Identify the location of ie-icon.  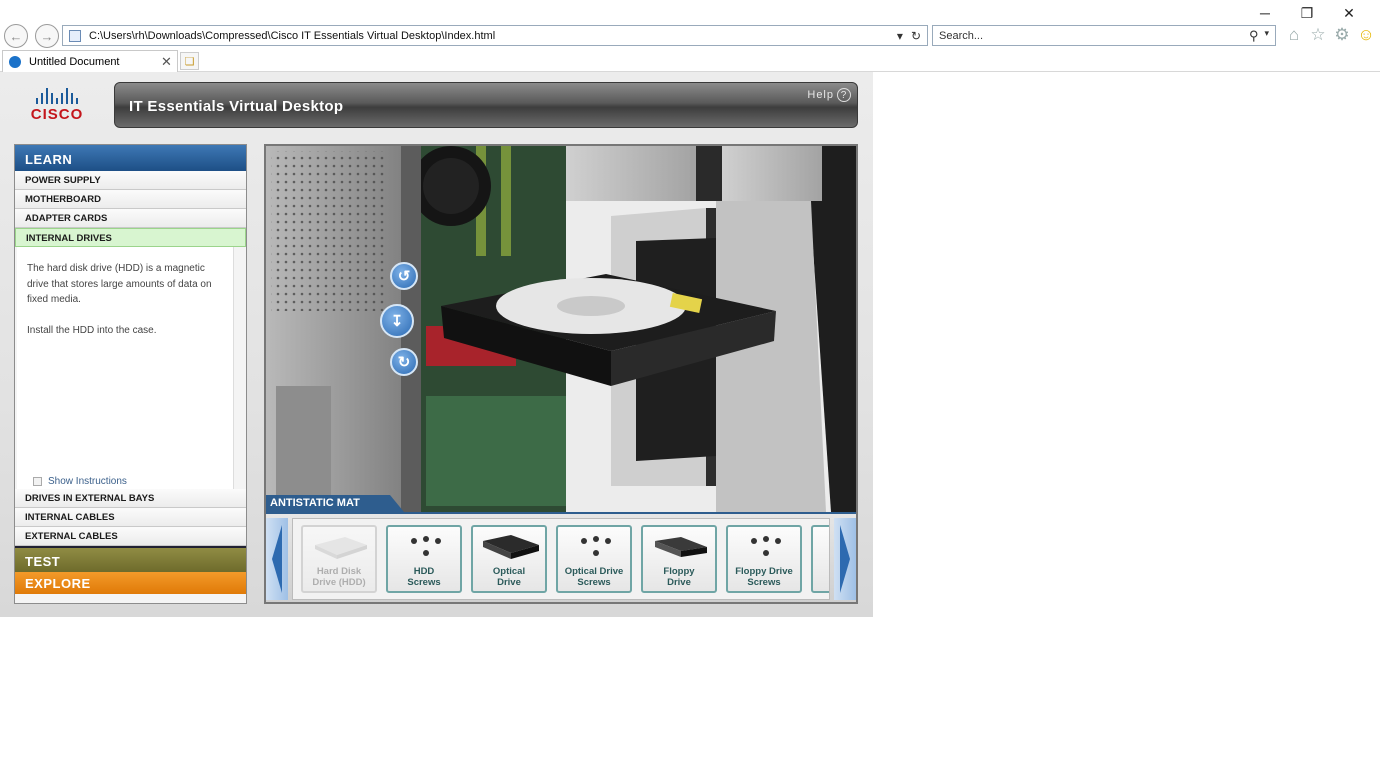
(15, 61).